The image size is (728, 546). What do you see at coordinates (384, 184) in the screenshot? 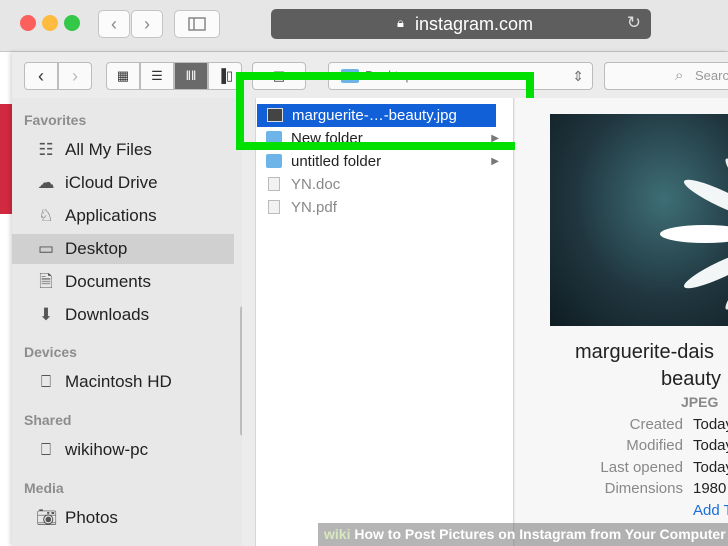
I see `file-row-doc: YN.doc` at bounding box center [384, 184].